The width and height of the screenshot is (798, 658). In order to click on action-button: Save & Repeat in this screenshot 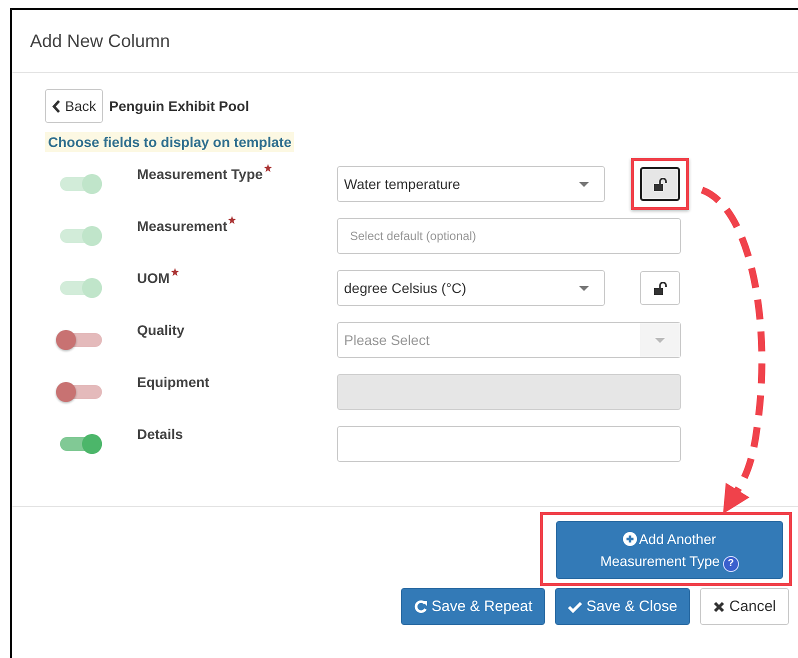, I will do `click(473, 606)`.